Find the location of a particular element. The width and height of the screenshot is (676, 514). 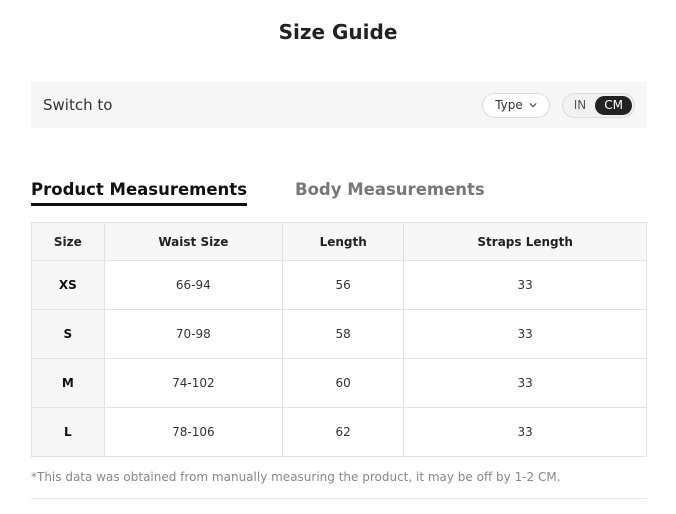

table-row: S 70-98 58 33 is located at coordinates (339, 334).